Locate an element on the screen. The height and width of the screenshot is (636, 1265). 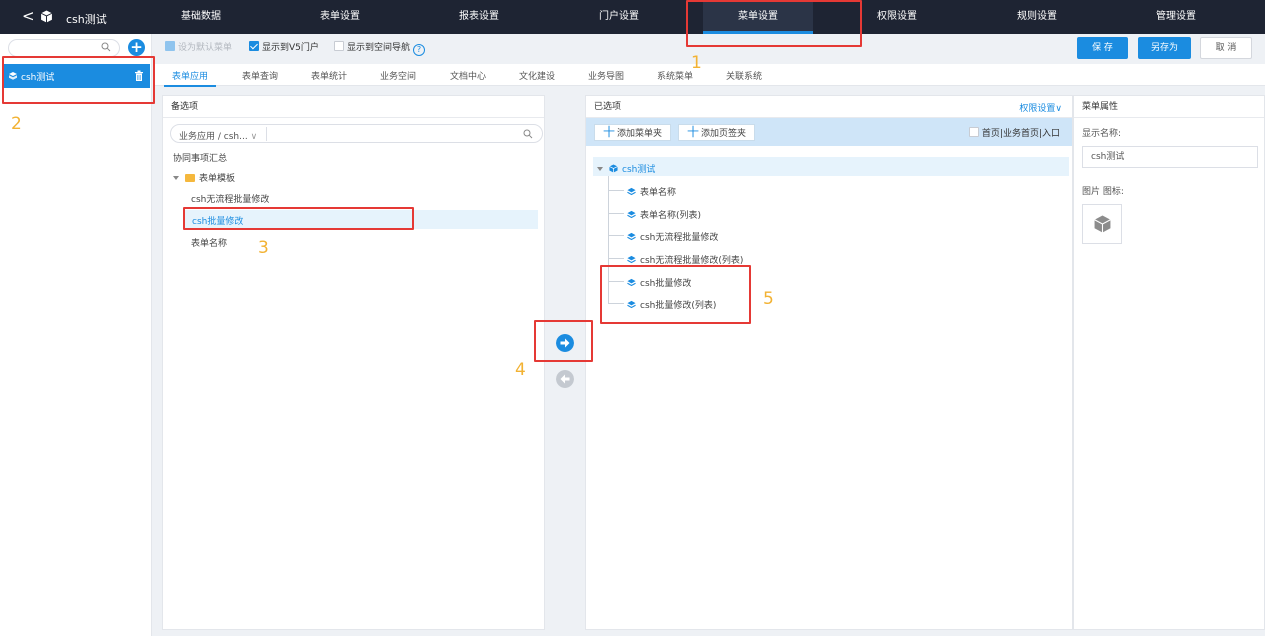
show-v5-checkbox is located at coordinates (254, 46).